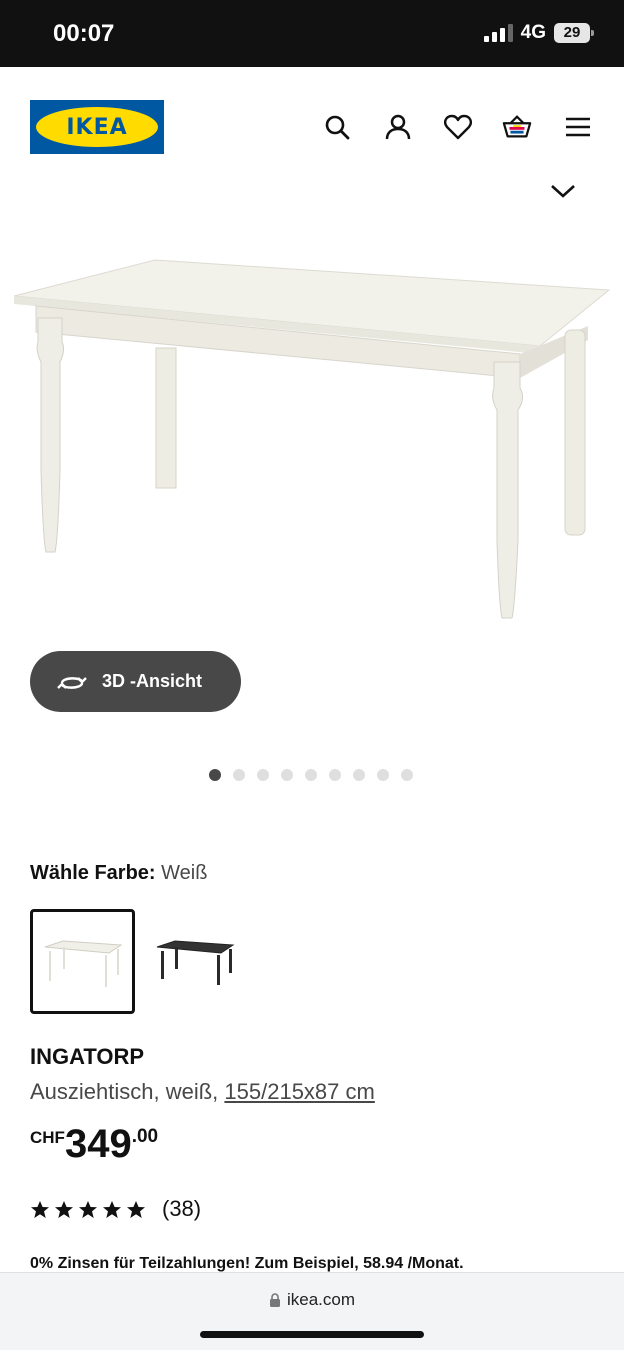  I want to click on site-header: IKEA, so click(312, 127).